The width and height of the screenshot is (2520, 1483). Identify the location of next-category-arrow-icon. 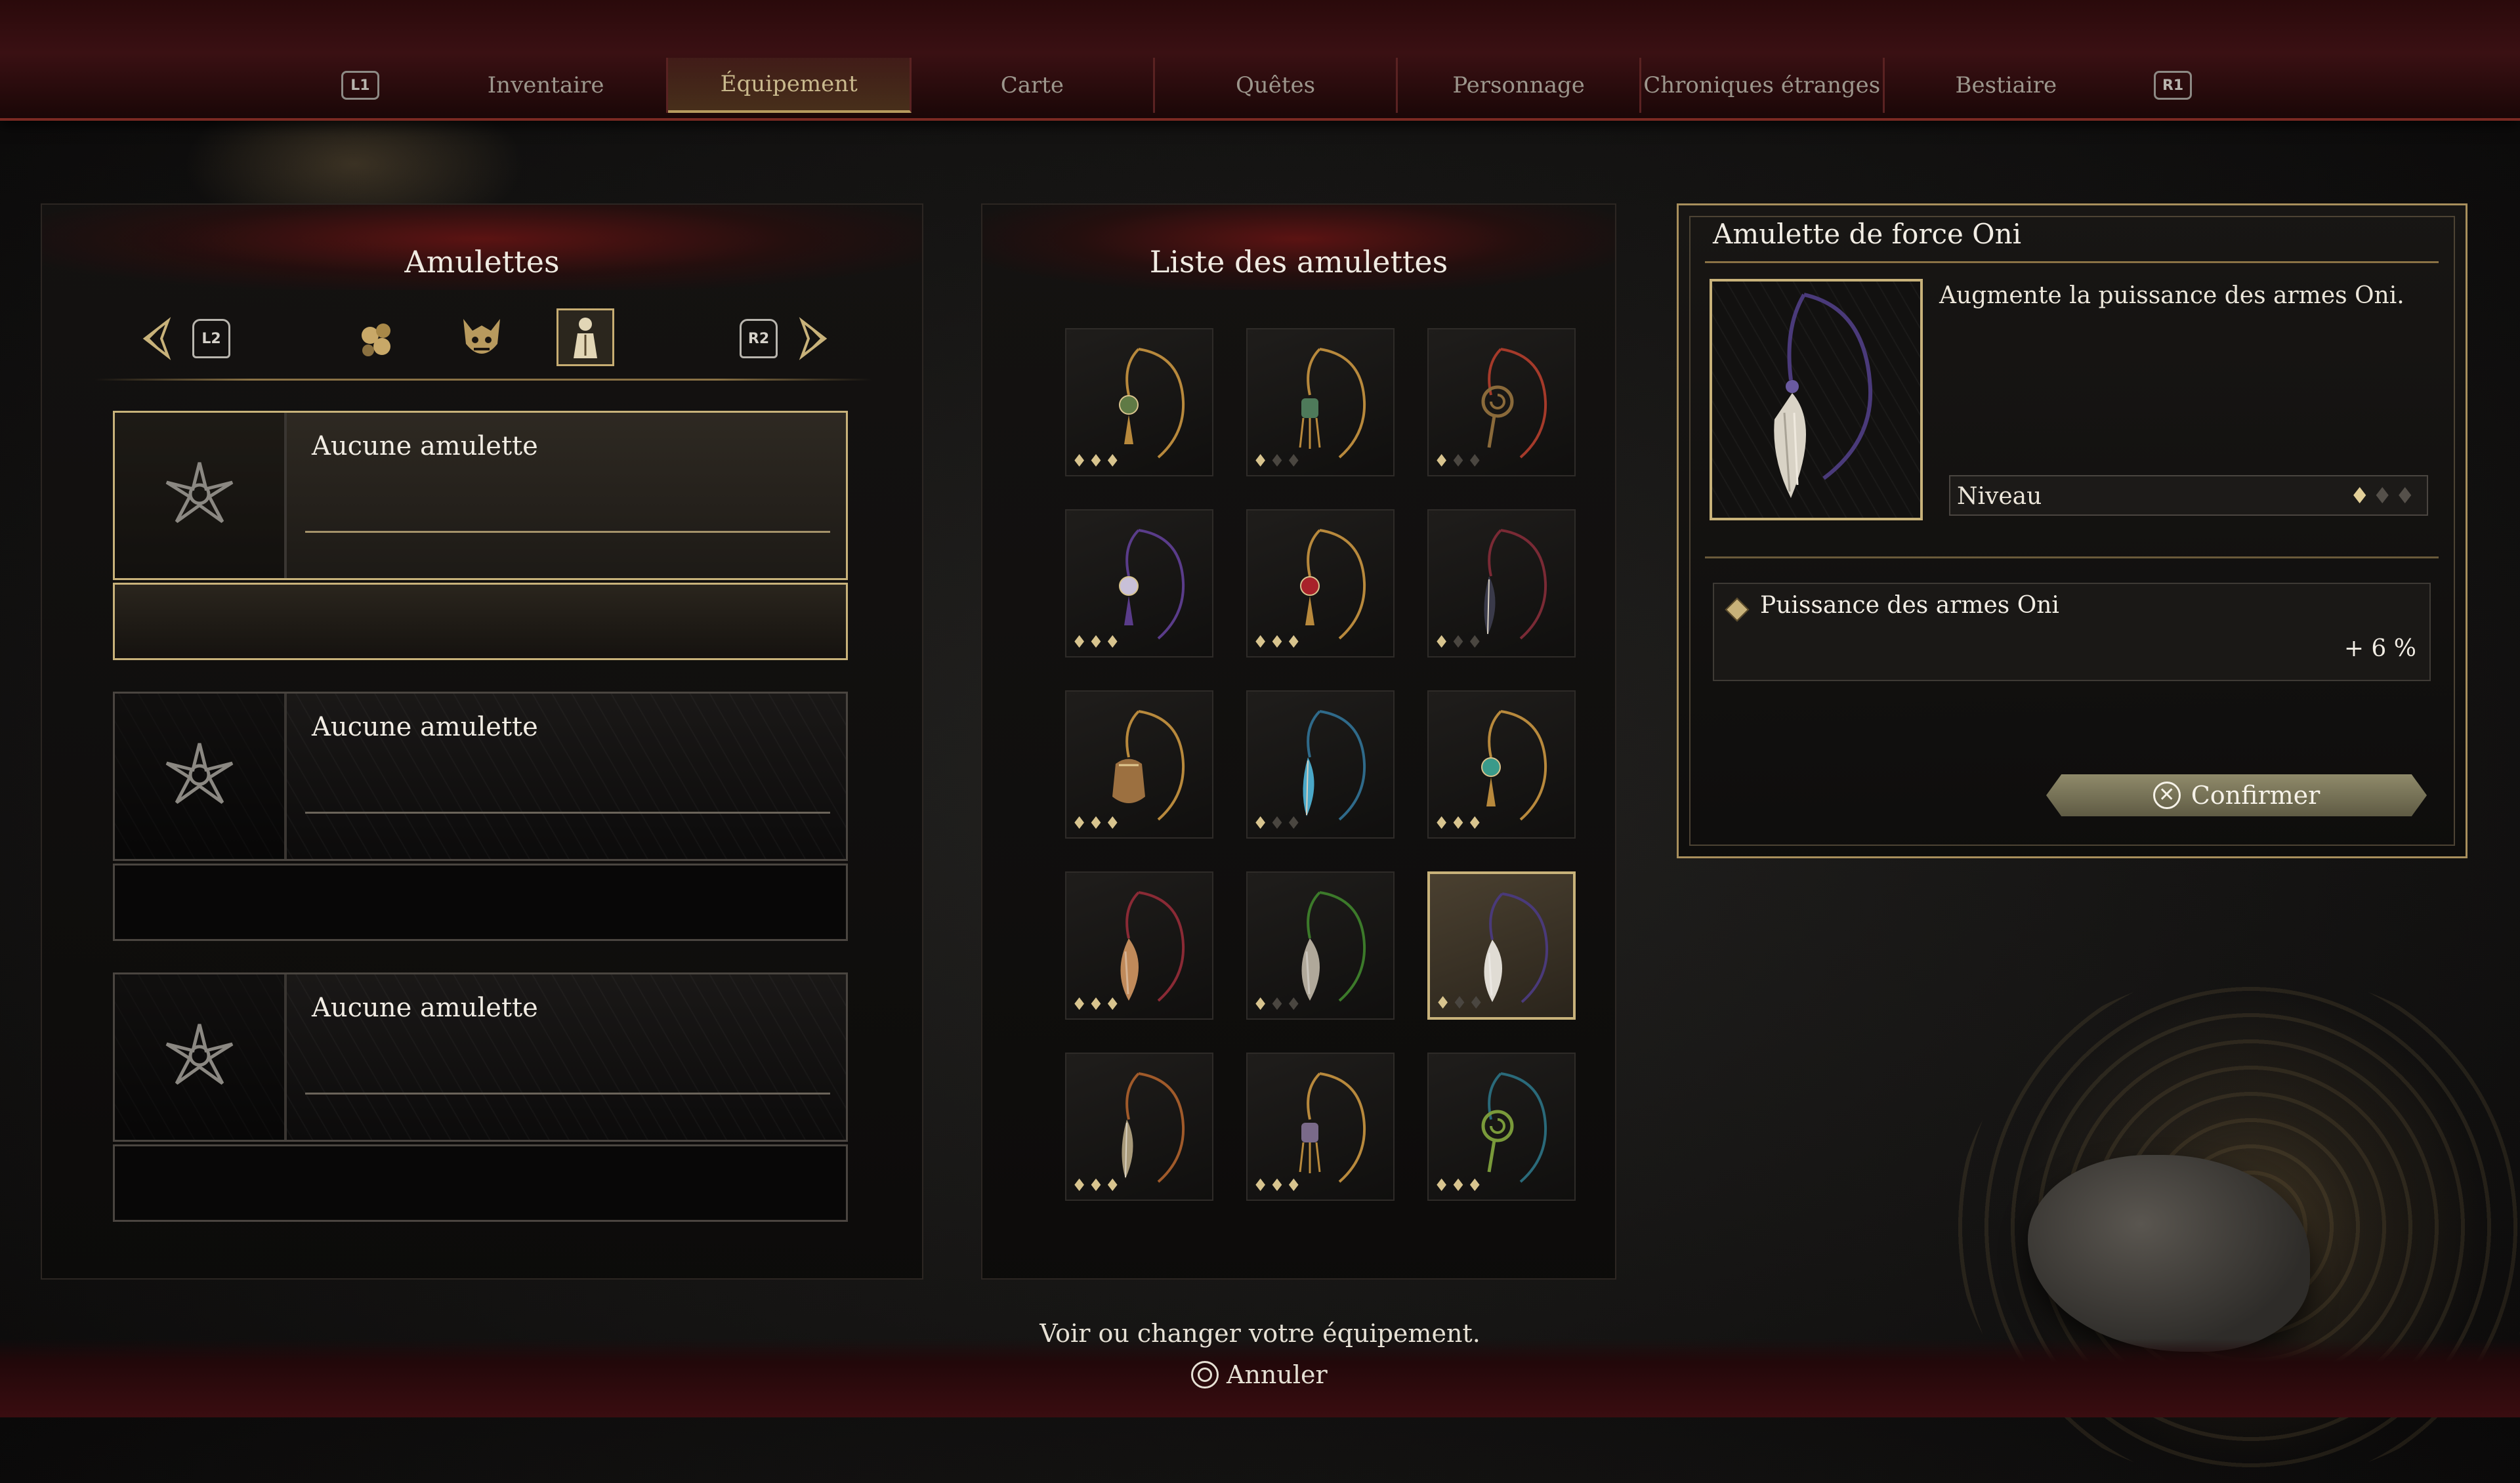
(815, 338).